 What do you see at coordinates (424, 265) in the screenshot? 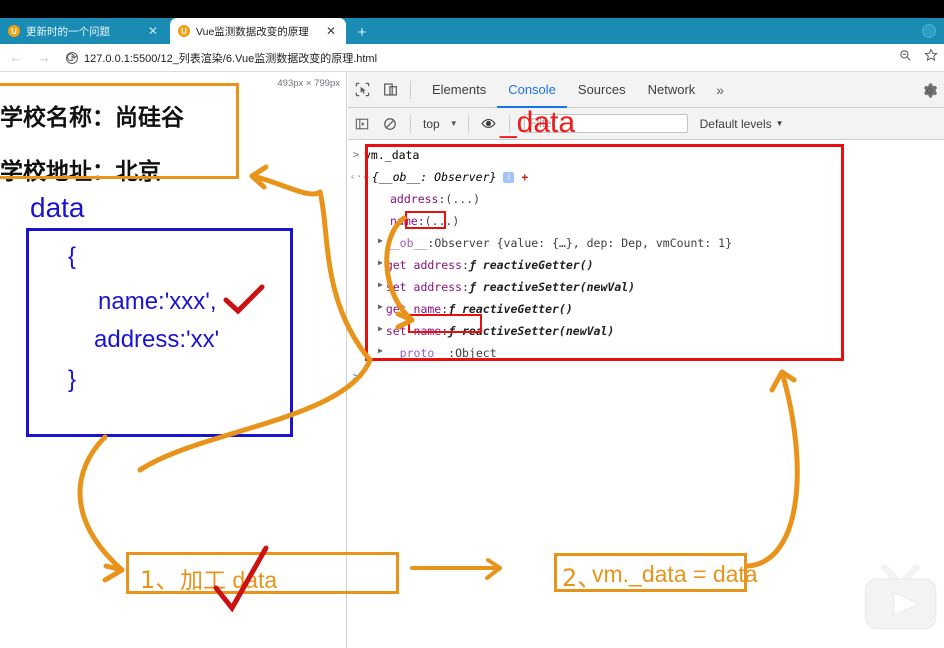
I see `prop-key-get-address: get address` at bounding box center [424, 265].